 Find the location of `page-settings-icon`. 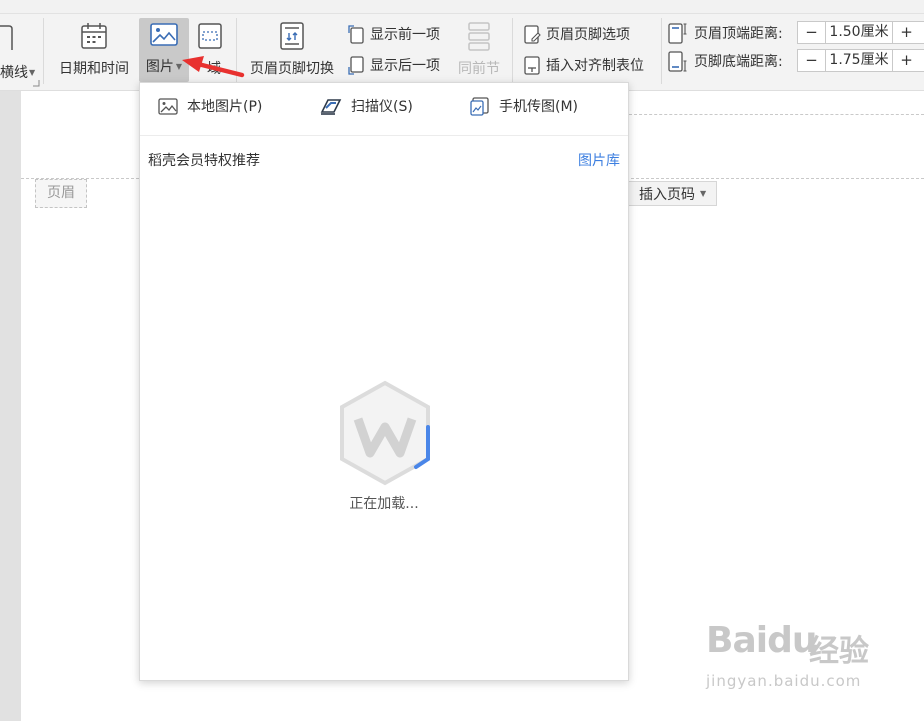

page-settings-icon is located at coordinates (532, 34).